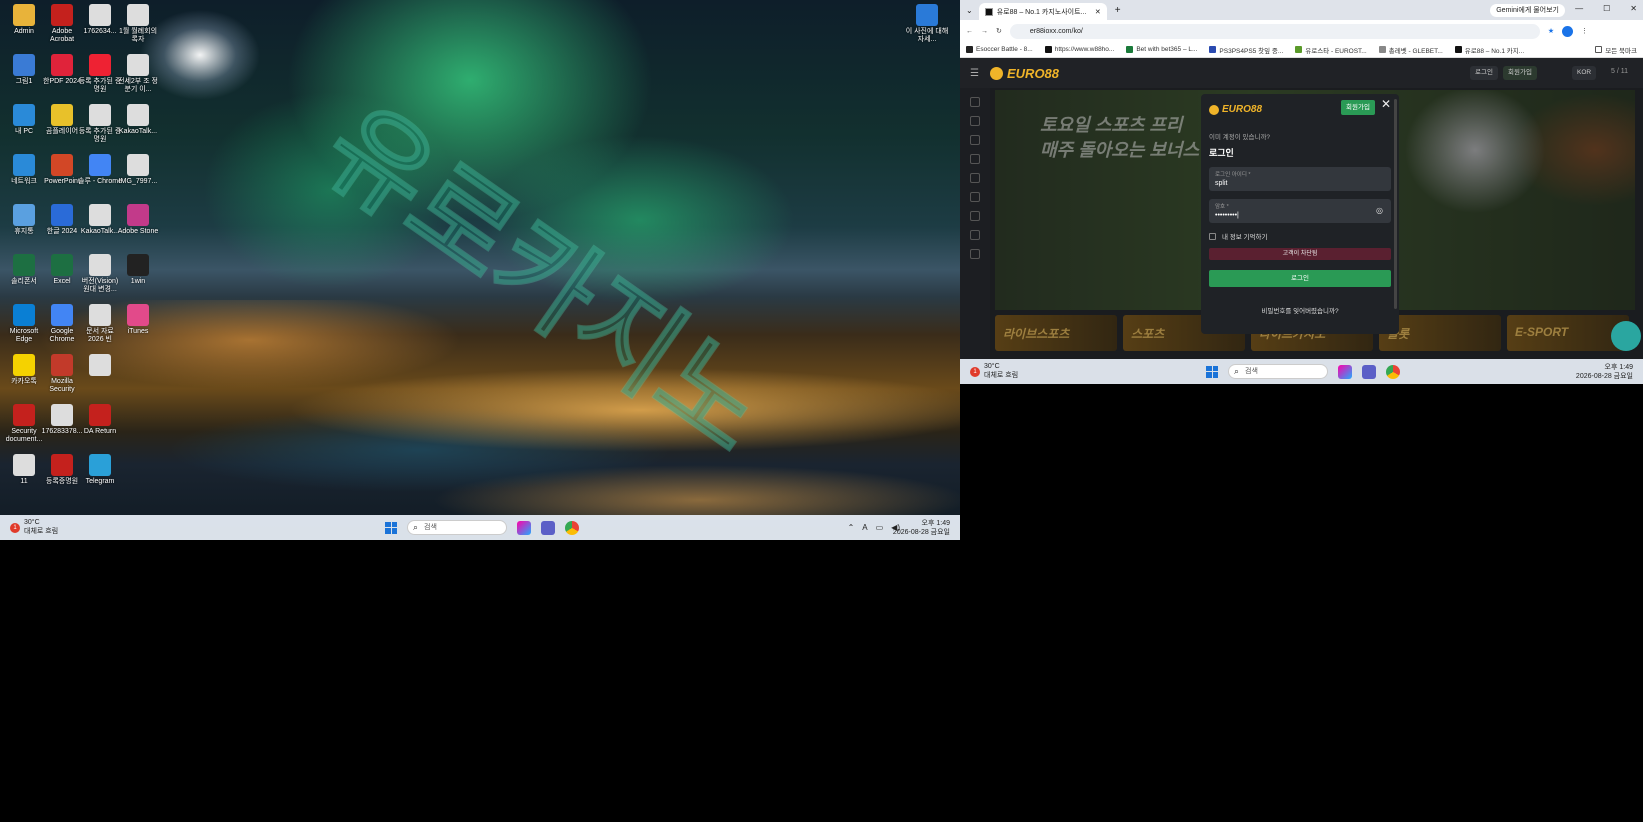 The height and width of the screenshot is (822, 1643). Describe the element at coordinates (1395, 204) in the screenshot. I see `modal-scrollbar` at that location.